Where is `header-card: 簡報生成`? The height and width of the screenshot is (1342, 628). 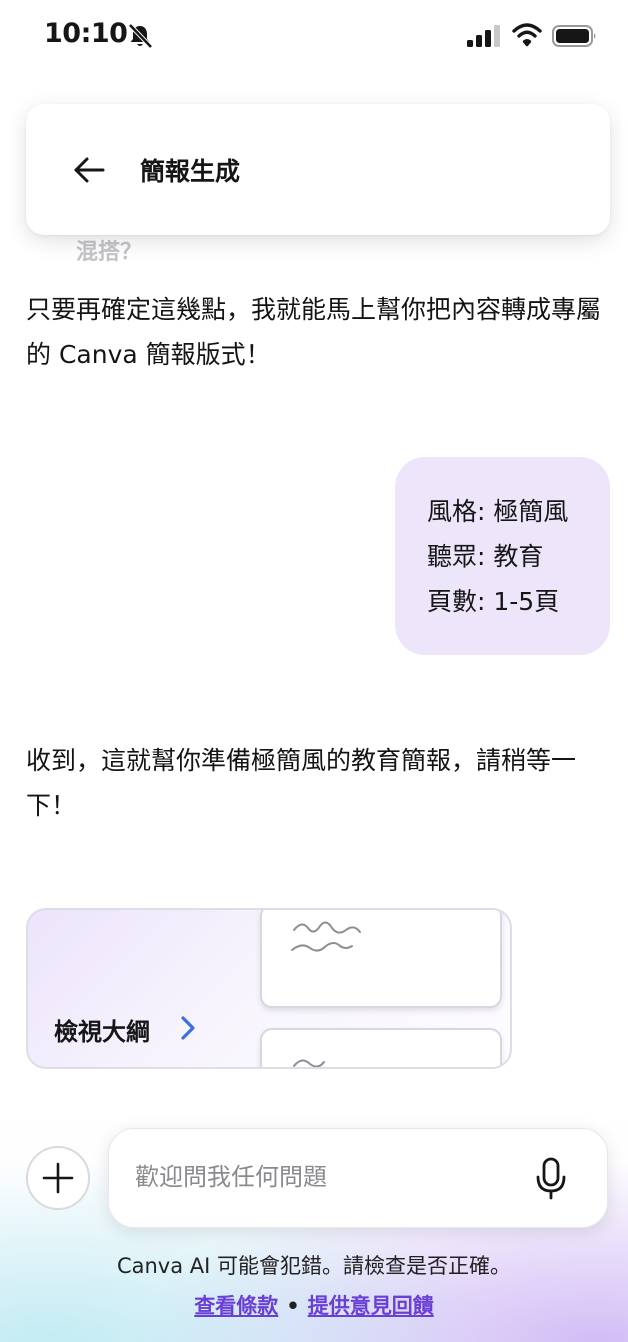
header-card: 簡報生成 is located at coordinates (318, 169).